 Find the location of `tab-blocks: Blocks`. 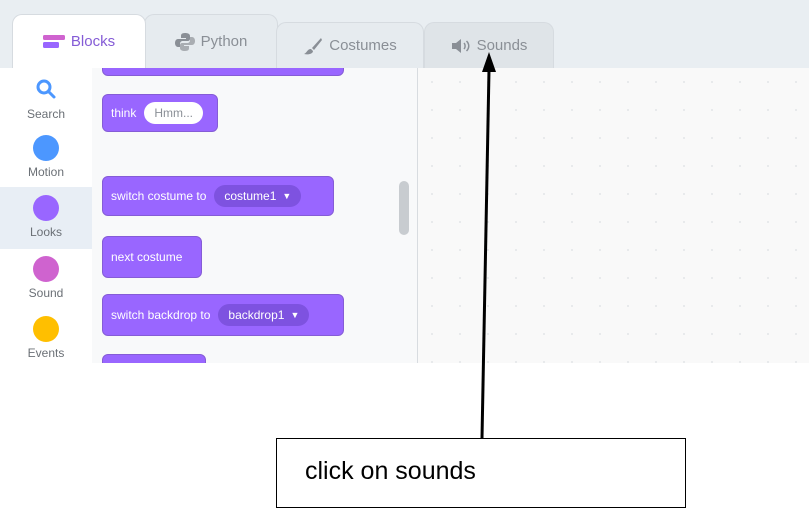

tab-blocks: Blocks is located at coordinates (79, 41).